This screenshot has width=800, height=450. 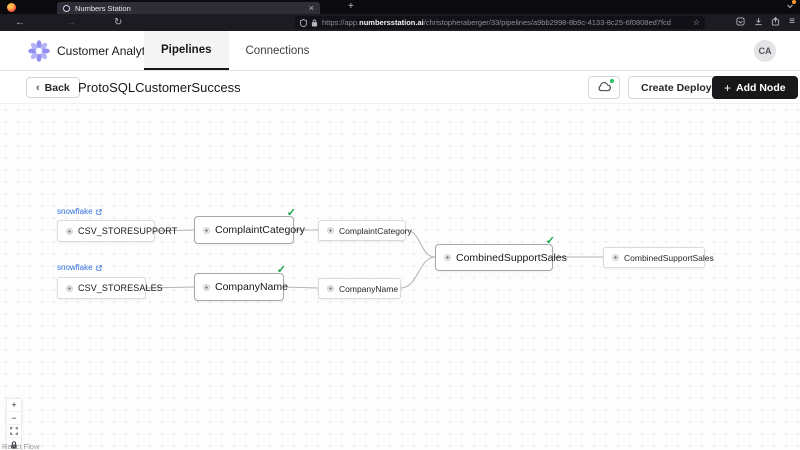 What do you see at coordinates (57, 87) in the screenshot?
I see `back-label: Back` at bounding box center [57, 87].